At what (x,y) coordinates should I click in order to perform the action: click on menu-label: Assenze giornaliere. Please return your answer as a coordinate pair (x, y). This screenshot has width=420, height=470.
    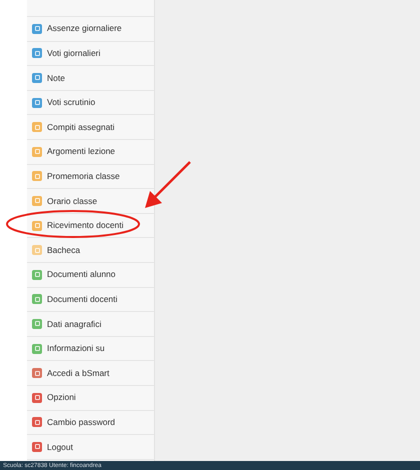
    Looking at the image, I should click on (84, 29).